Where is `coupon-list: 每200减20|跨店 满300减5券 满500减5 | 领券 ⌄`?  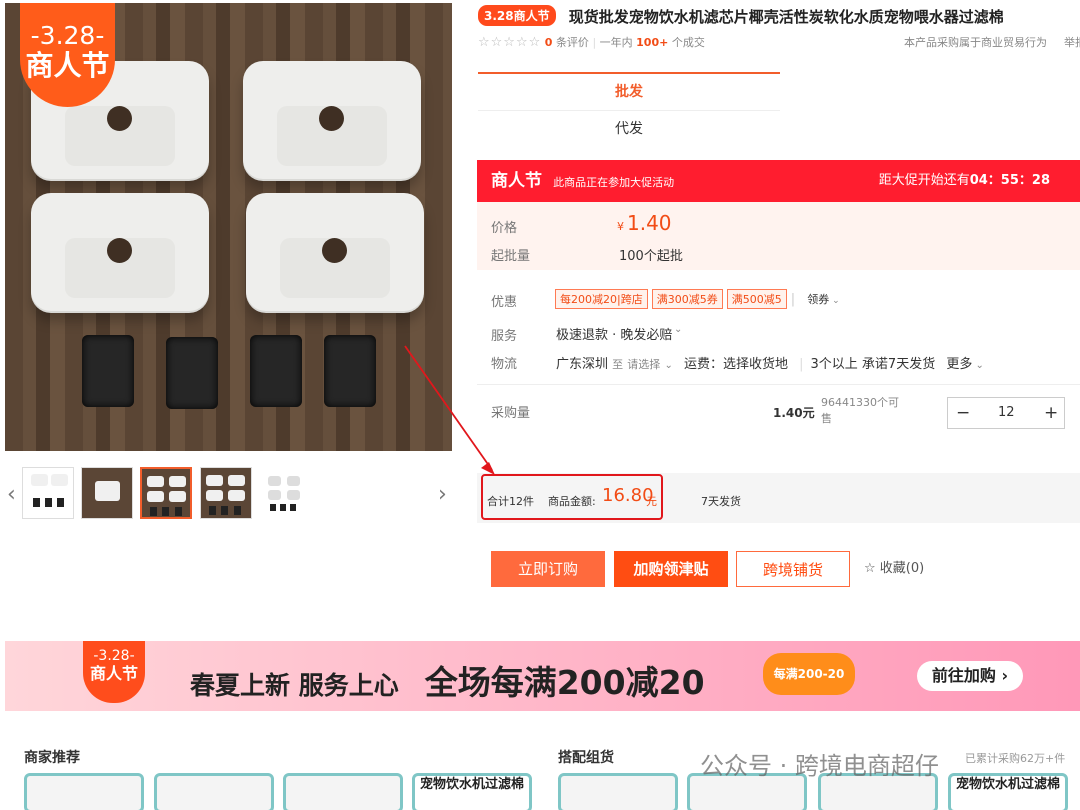
coupon-list: 每200减20|跨店 满300减5券 满500减5 | 领券 ⌄ is located at coordinates (697, 299).